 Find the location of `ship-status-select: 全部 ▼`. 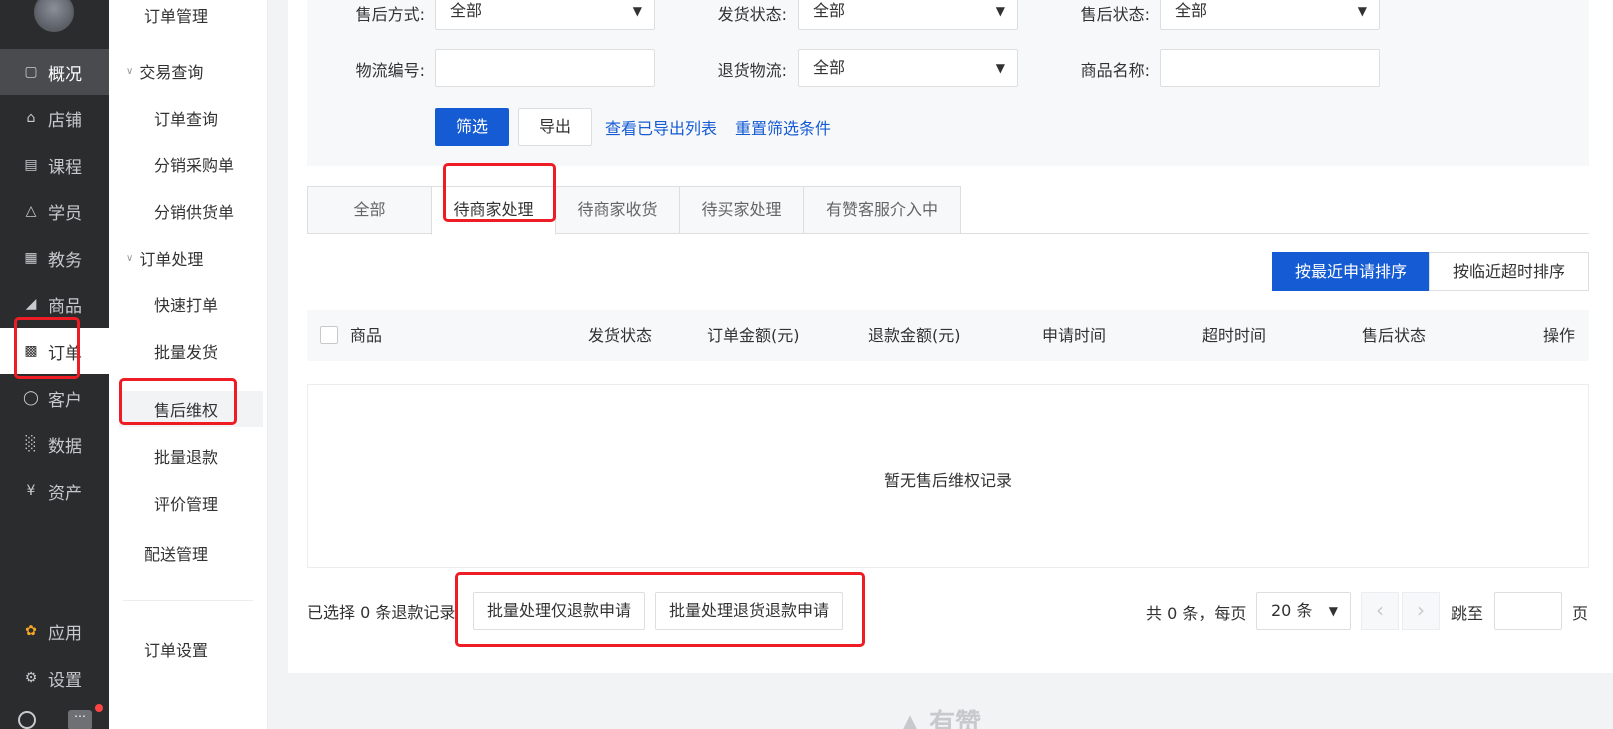

ship-status-select: 全部 ▼ is located at coordinates (908, 15).